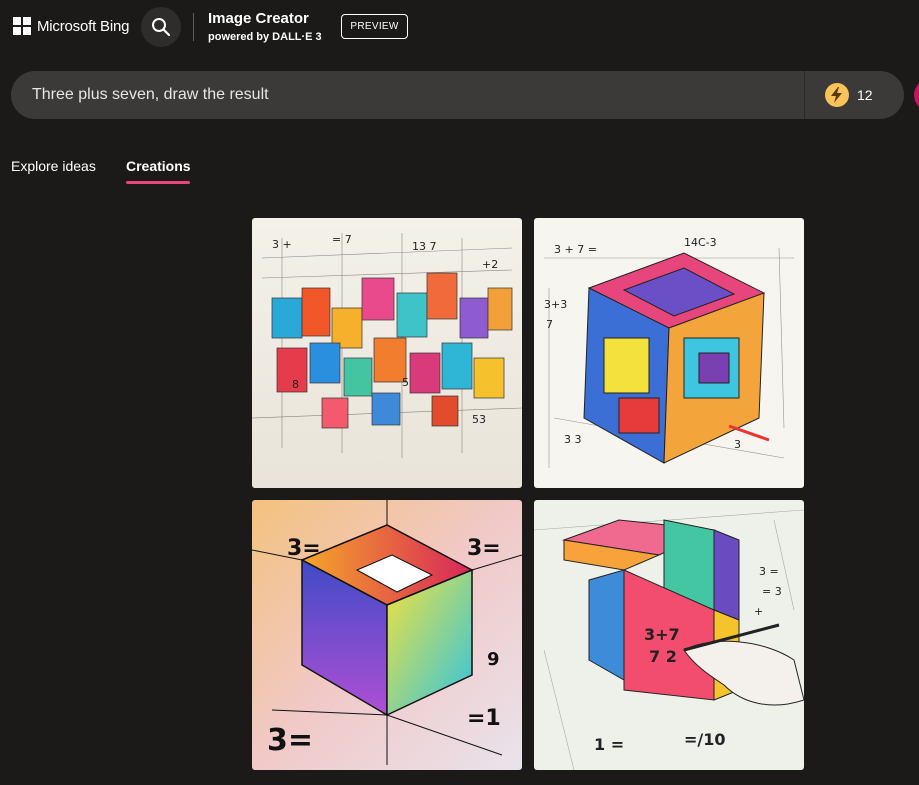 This screenshot has width=919, height=785. What do you see at coordinates (479, 419) in the screenshot?
I see `svg-text: 53` at bounding box center [479, 419].